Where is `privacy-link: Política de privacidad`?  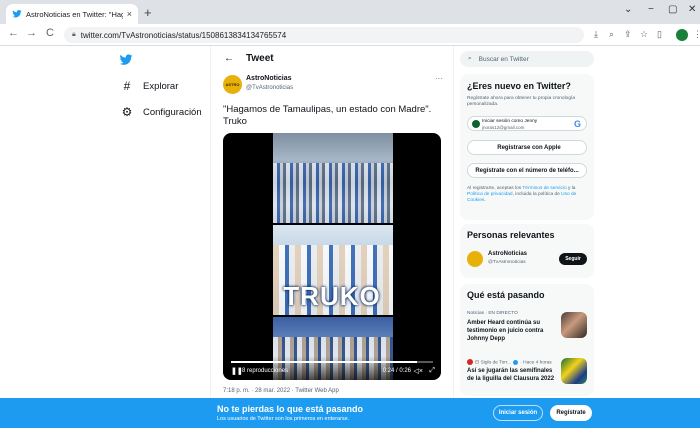 privacy-link: Política de privacidad is located at coordinates (490, 194).